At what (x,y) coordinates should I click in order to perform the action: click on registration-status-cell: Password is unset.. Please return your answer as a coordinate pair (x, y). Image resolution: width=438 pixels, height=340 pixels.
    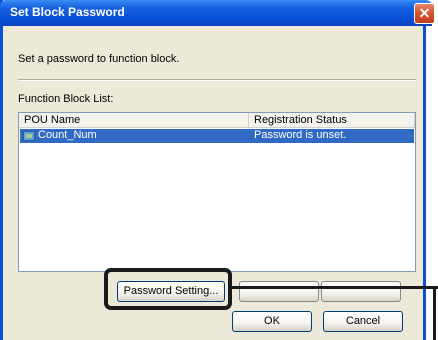
    Looking at the image, I should click on (300, 135).